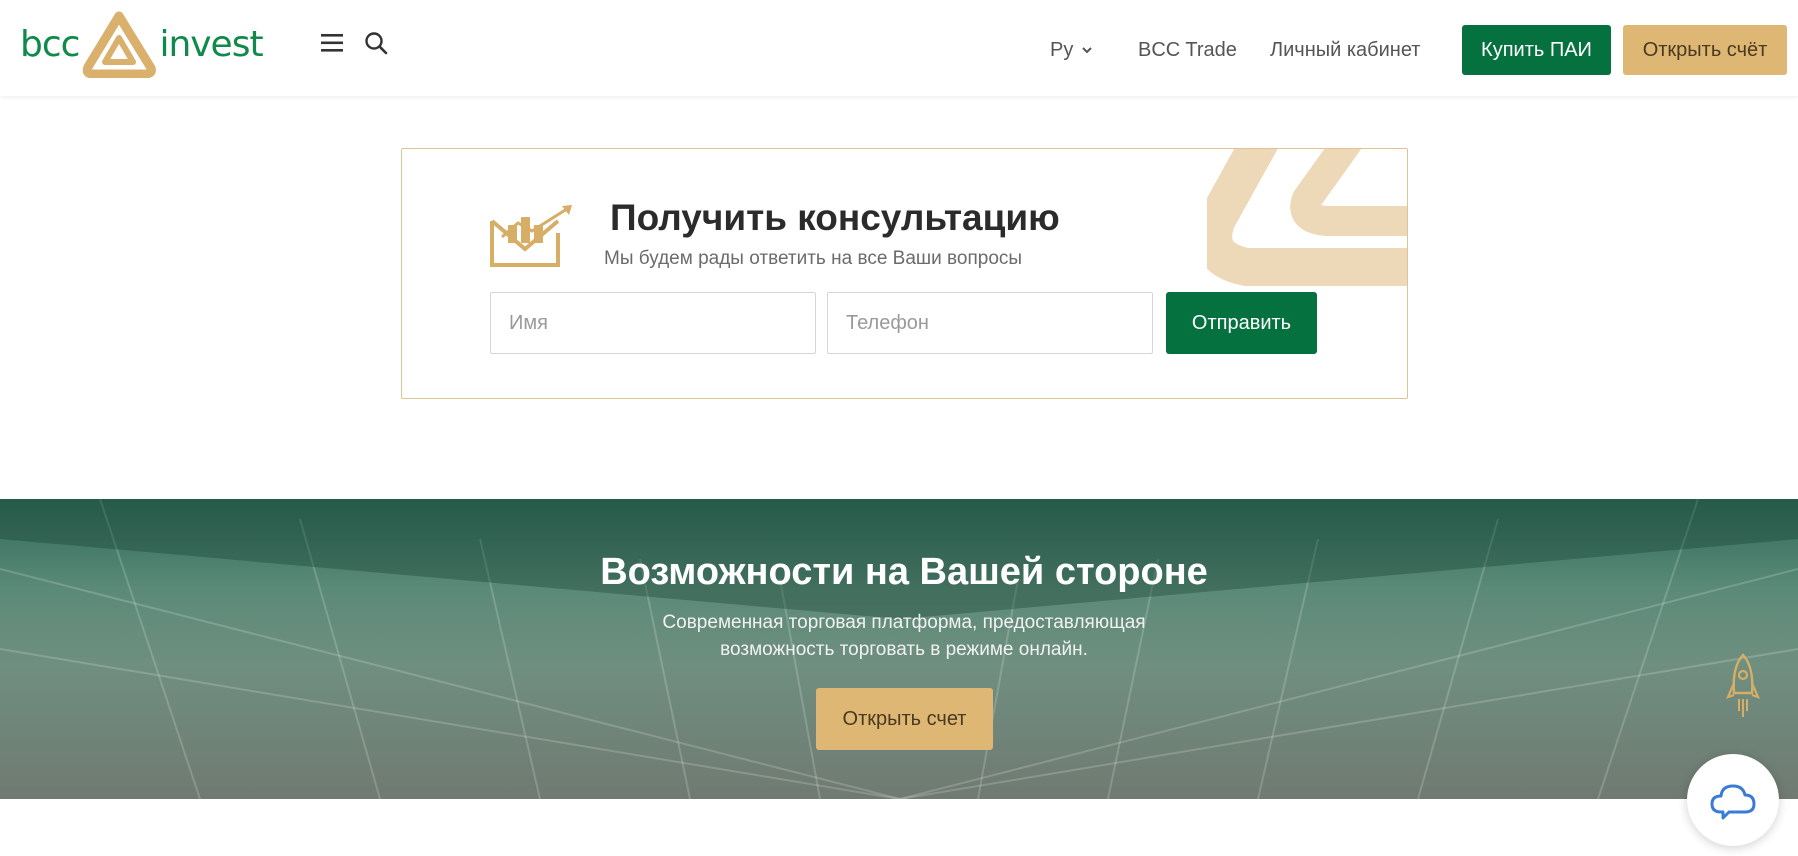 This screenshot has width=1798, height=856. Describe the element at coordinates (904, 719) in the screenshot. I see `banner-open-account-button: Открыть счет` at that location.